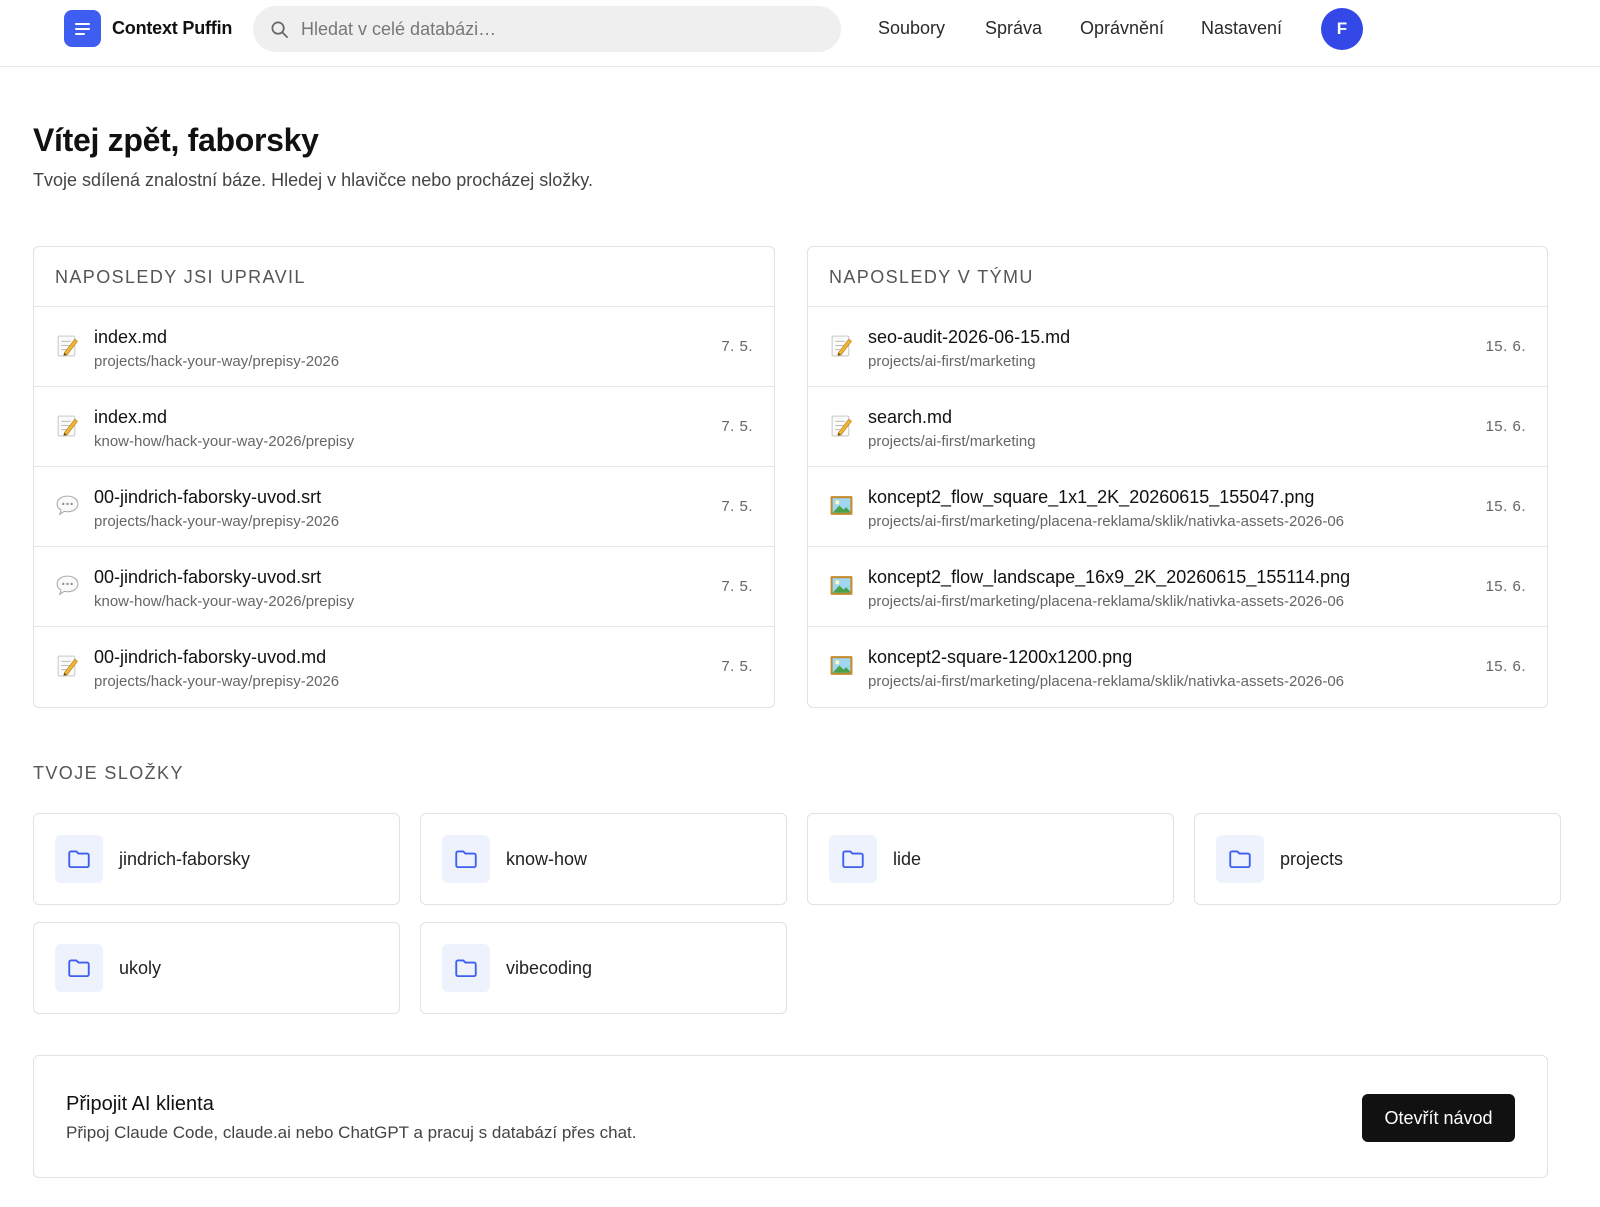 This screenshot has width=1600, height=1207. I want to click on user-avatar: F, so click(1342, 29).